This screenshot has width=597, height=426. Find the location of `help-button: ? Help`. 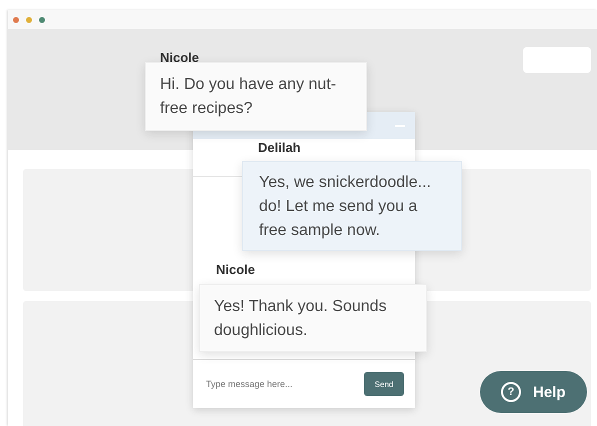

help-button: ? Help is located at coordinates (533, 392).